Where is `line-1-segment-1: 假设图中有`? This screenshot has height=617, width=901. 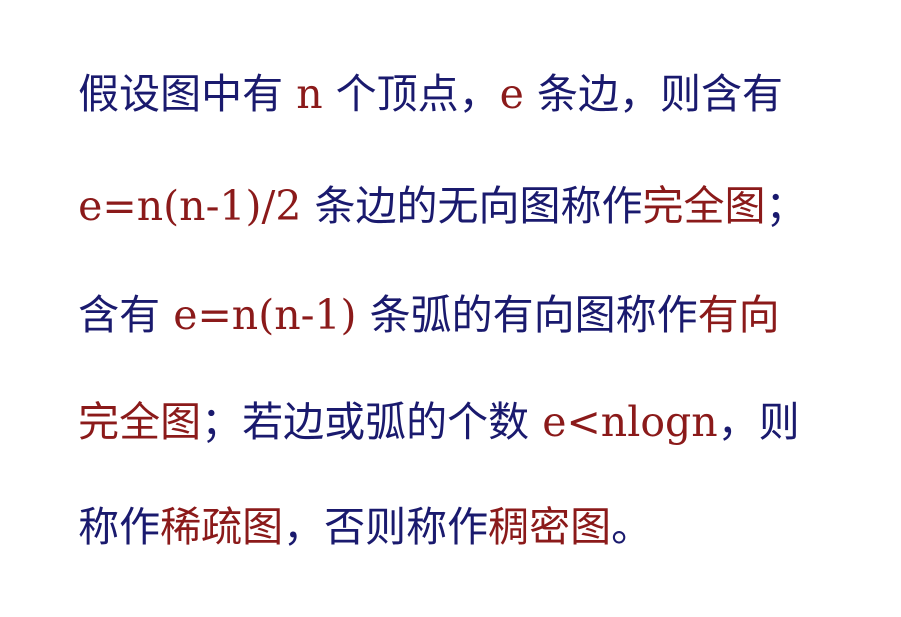 line-1-segment-1: 假设图中有 is located at coordinates (187, 94).